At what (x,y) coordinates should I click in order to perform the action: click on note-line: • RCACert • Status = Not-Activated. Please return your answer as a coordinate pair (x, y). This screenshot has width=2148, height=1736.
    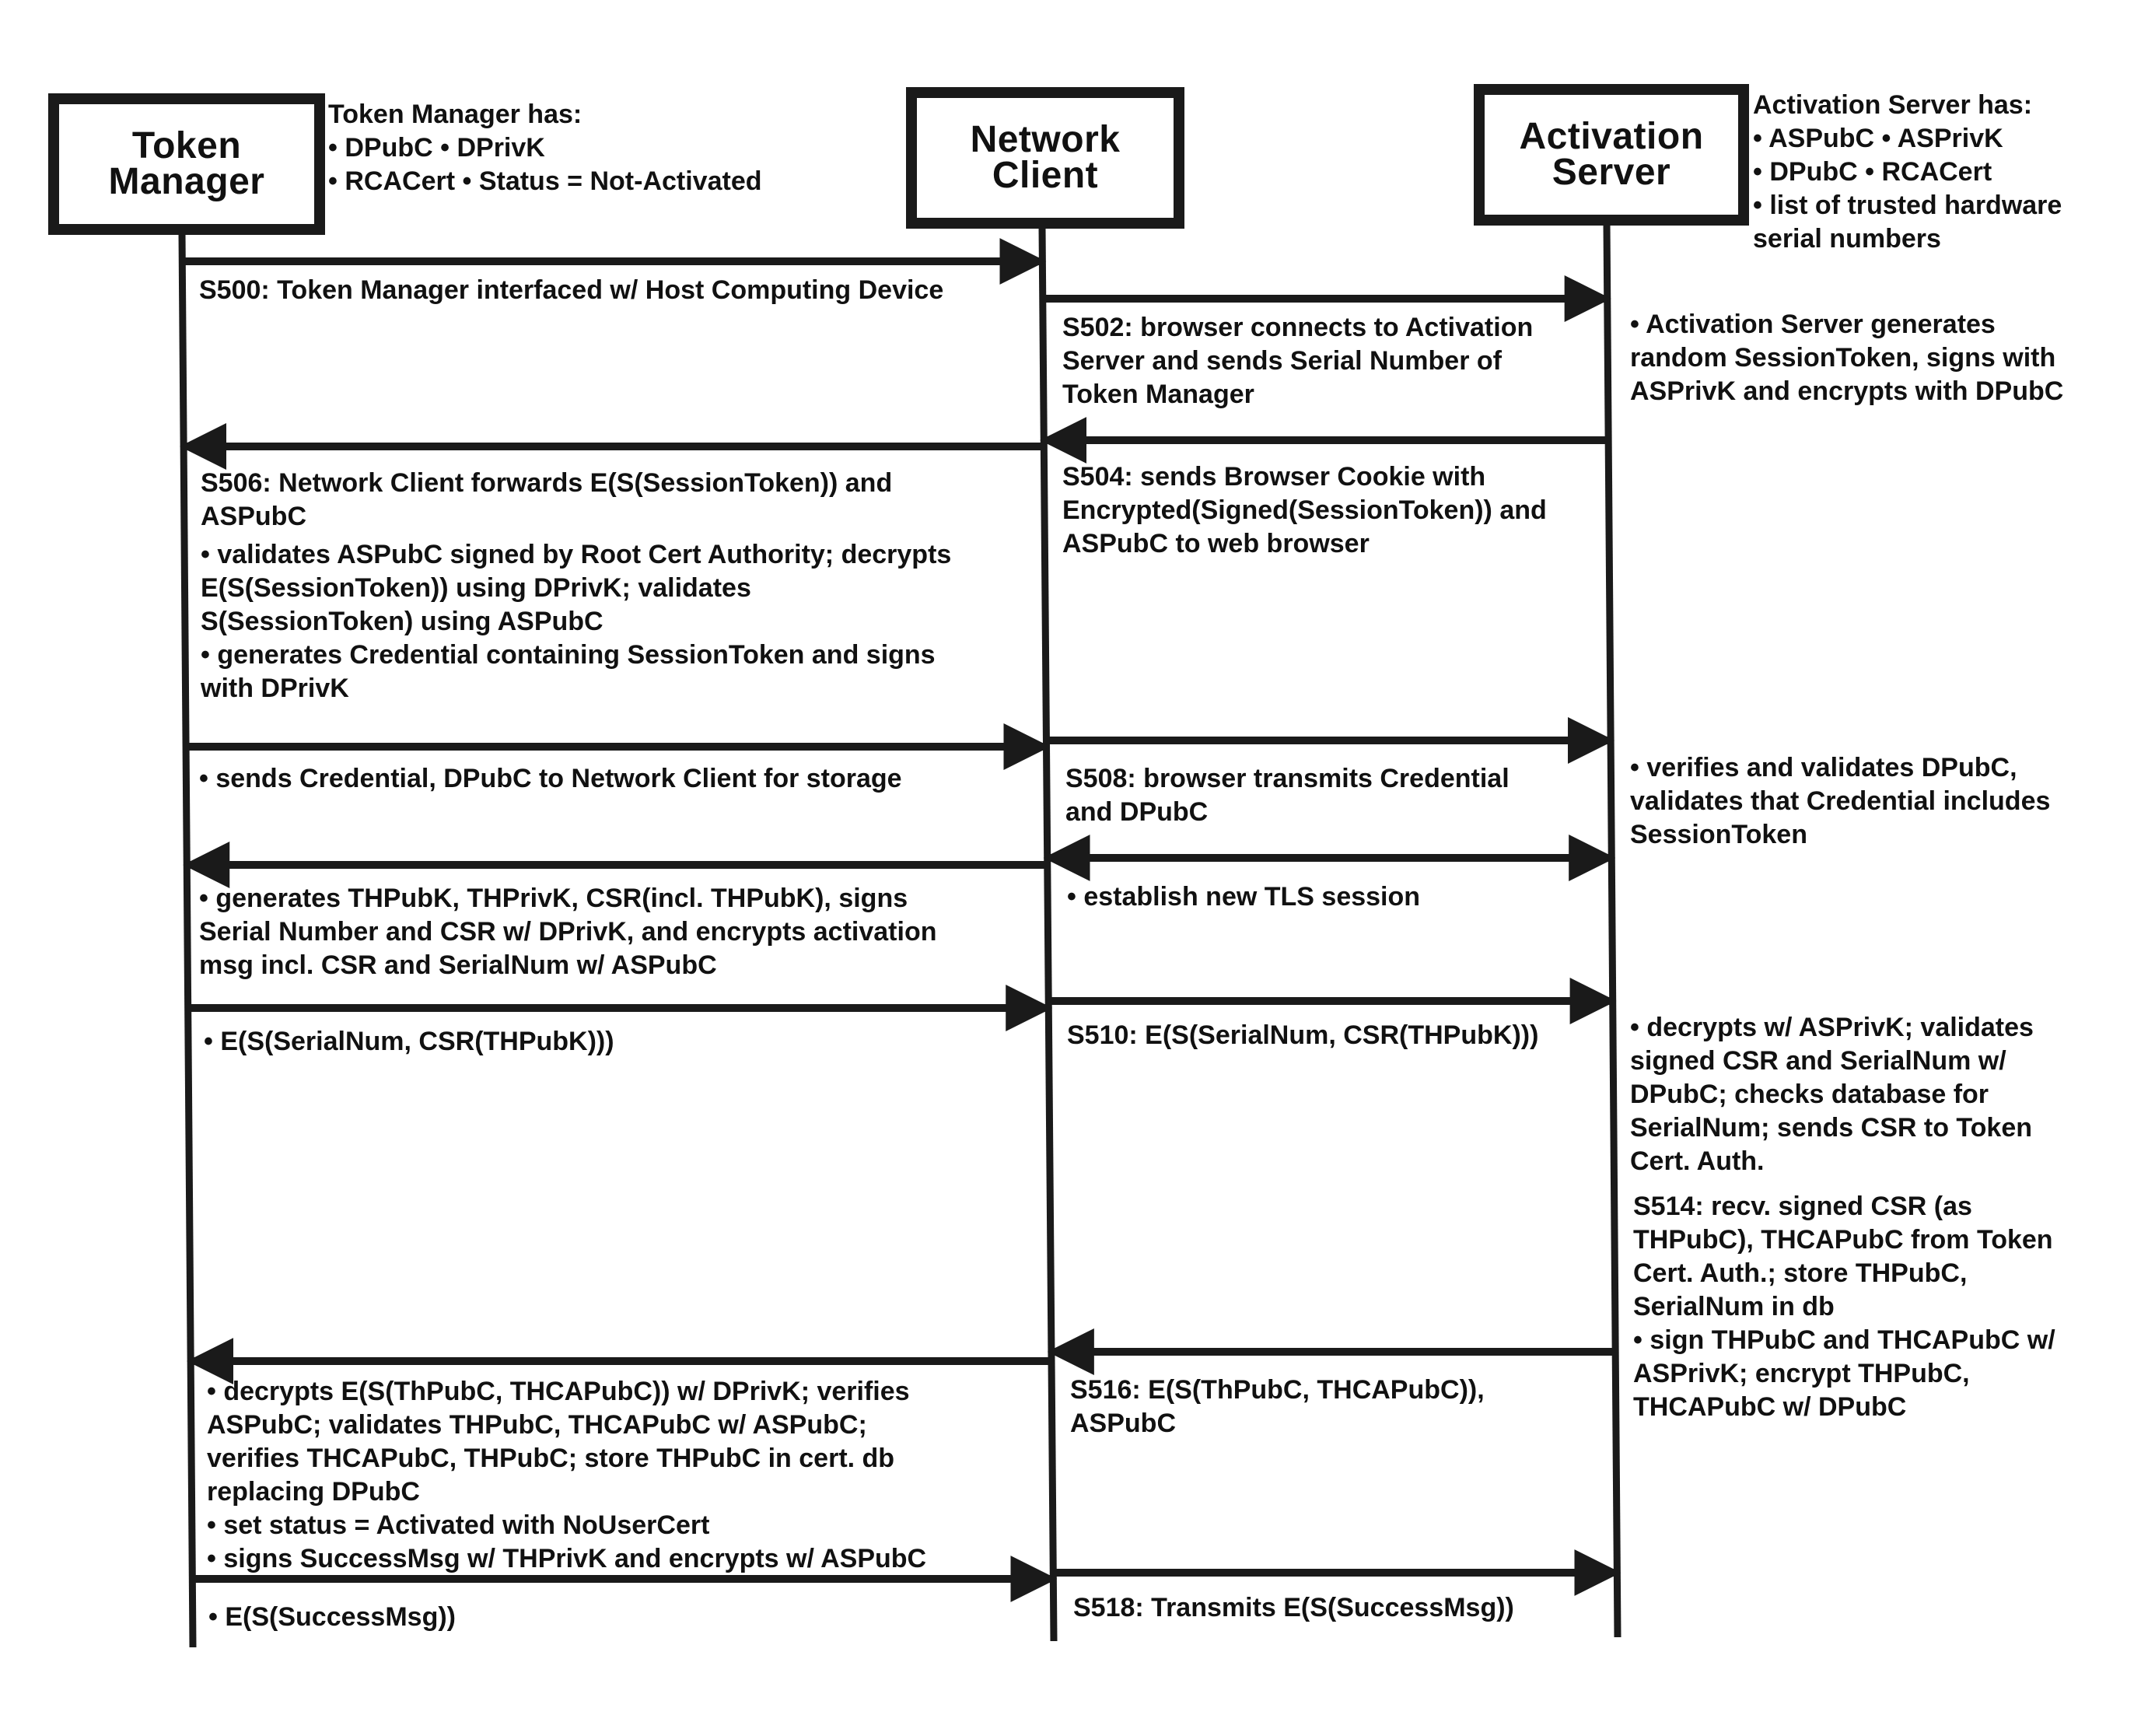
    Looking at the image, I should click on (545, 181).